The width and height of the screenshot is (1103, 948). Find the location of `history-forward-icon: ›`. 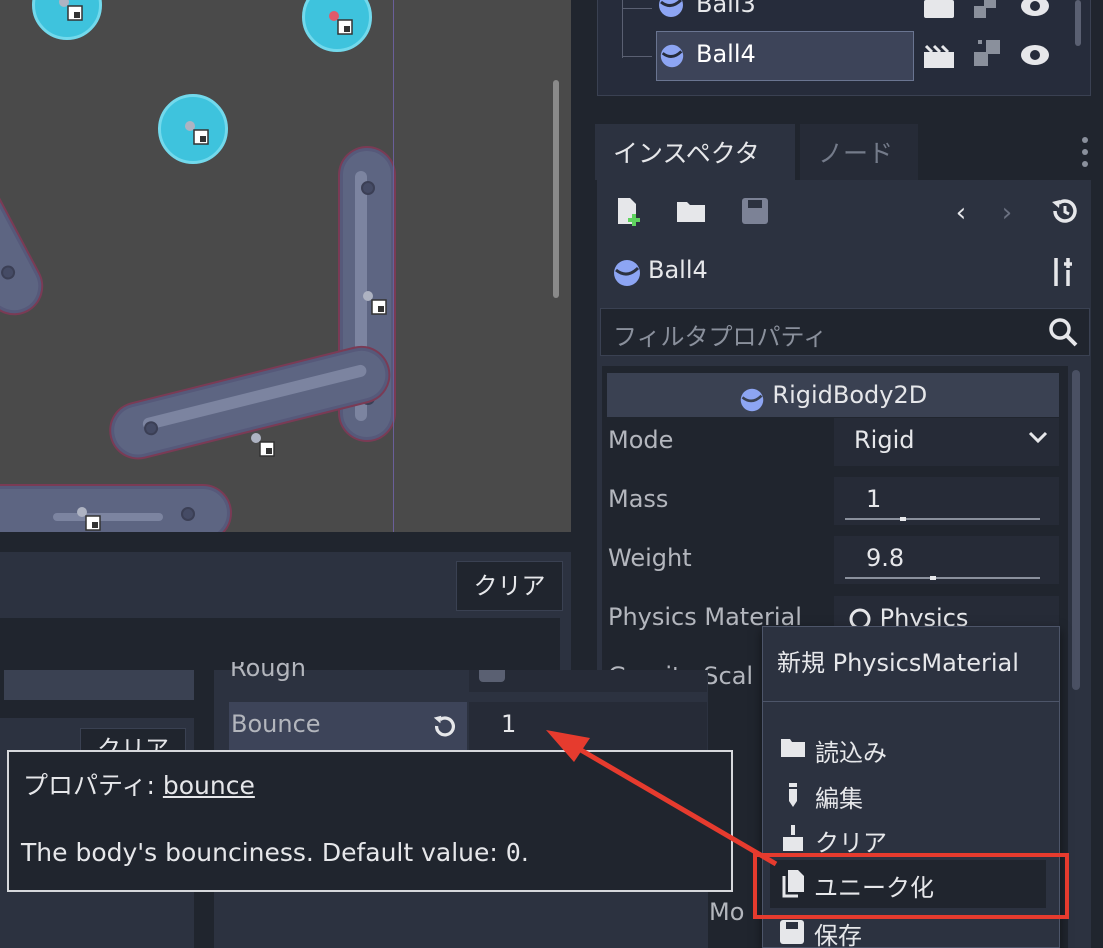

history-forward-icon: › is located at coordinates (1007, 213).